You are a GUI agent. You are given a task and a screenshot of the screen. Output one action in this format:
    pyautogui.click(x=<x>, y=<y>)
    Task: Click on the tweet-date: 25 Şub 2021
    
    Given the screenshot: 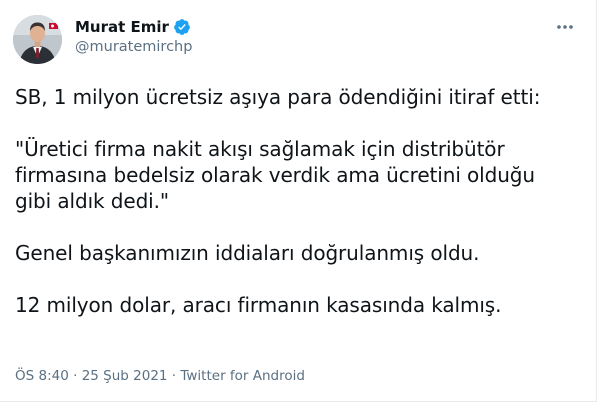 What is the action you would take?
    pyautogui.click(x=125, y=376)
    